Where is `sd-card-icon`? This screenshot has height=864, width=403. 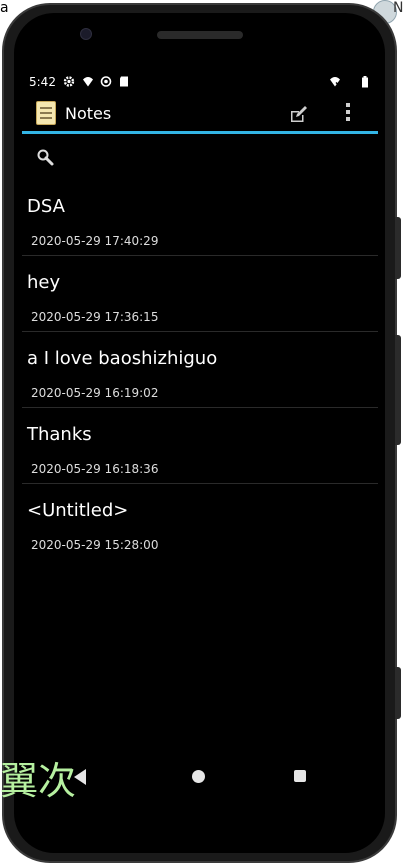
sd-card-icon is located at coordinates (124, 81).